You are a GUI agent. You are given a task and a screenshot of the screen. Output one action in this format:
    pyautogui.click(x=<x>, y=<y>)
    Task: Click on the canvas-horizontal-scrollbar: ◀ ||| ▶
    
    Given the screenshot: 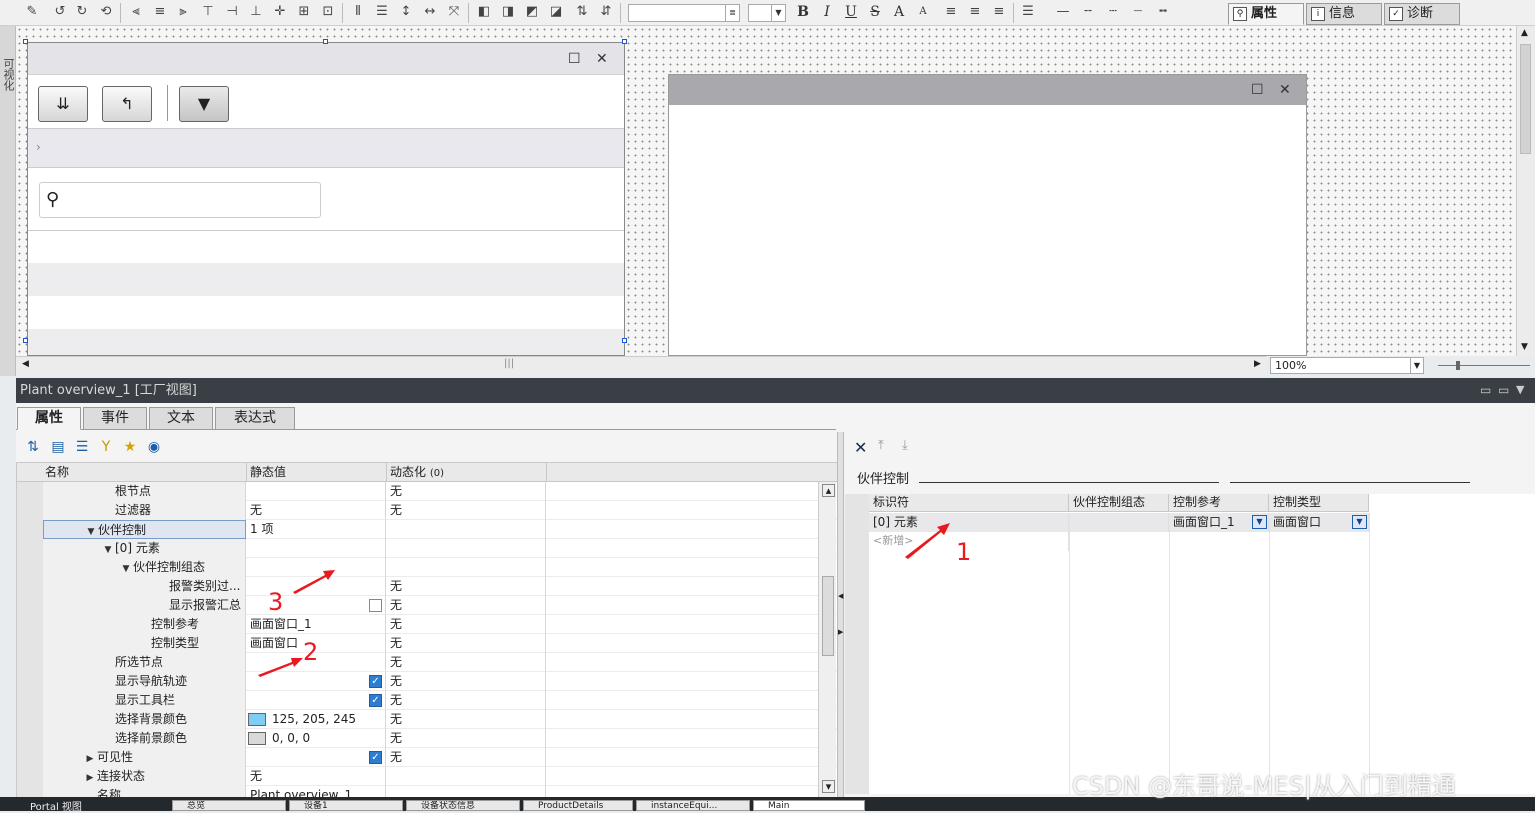 What is the action you would take?
    pyautogui.click(x=641, y=365)
    